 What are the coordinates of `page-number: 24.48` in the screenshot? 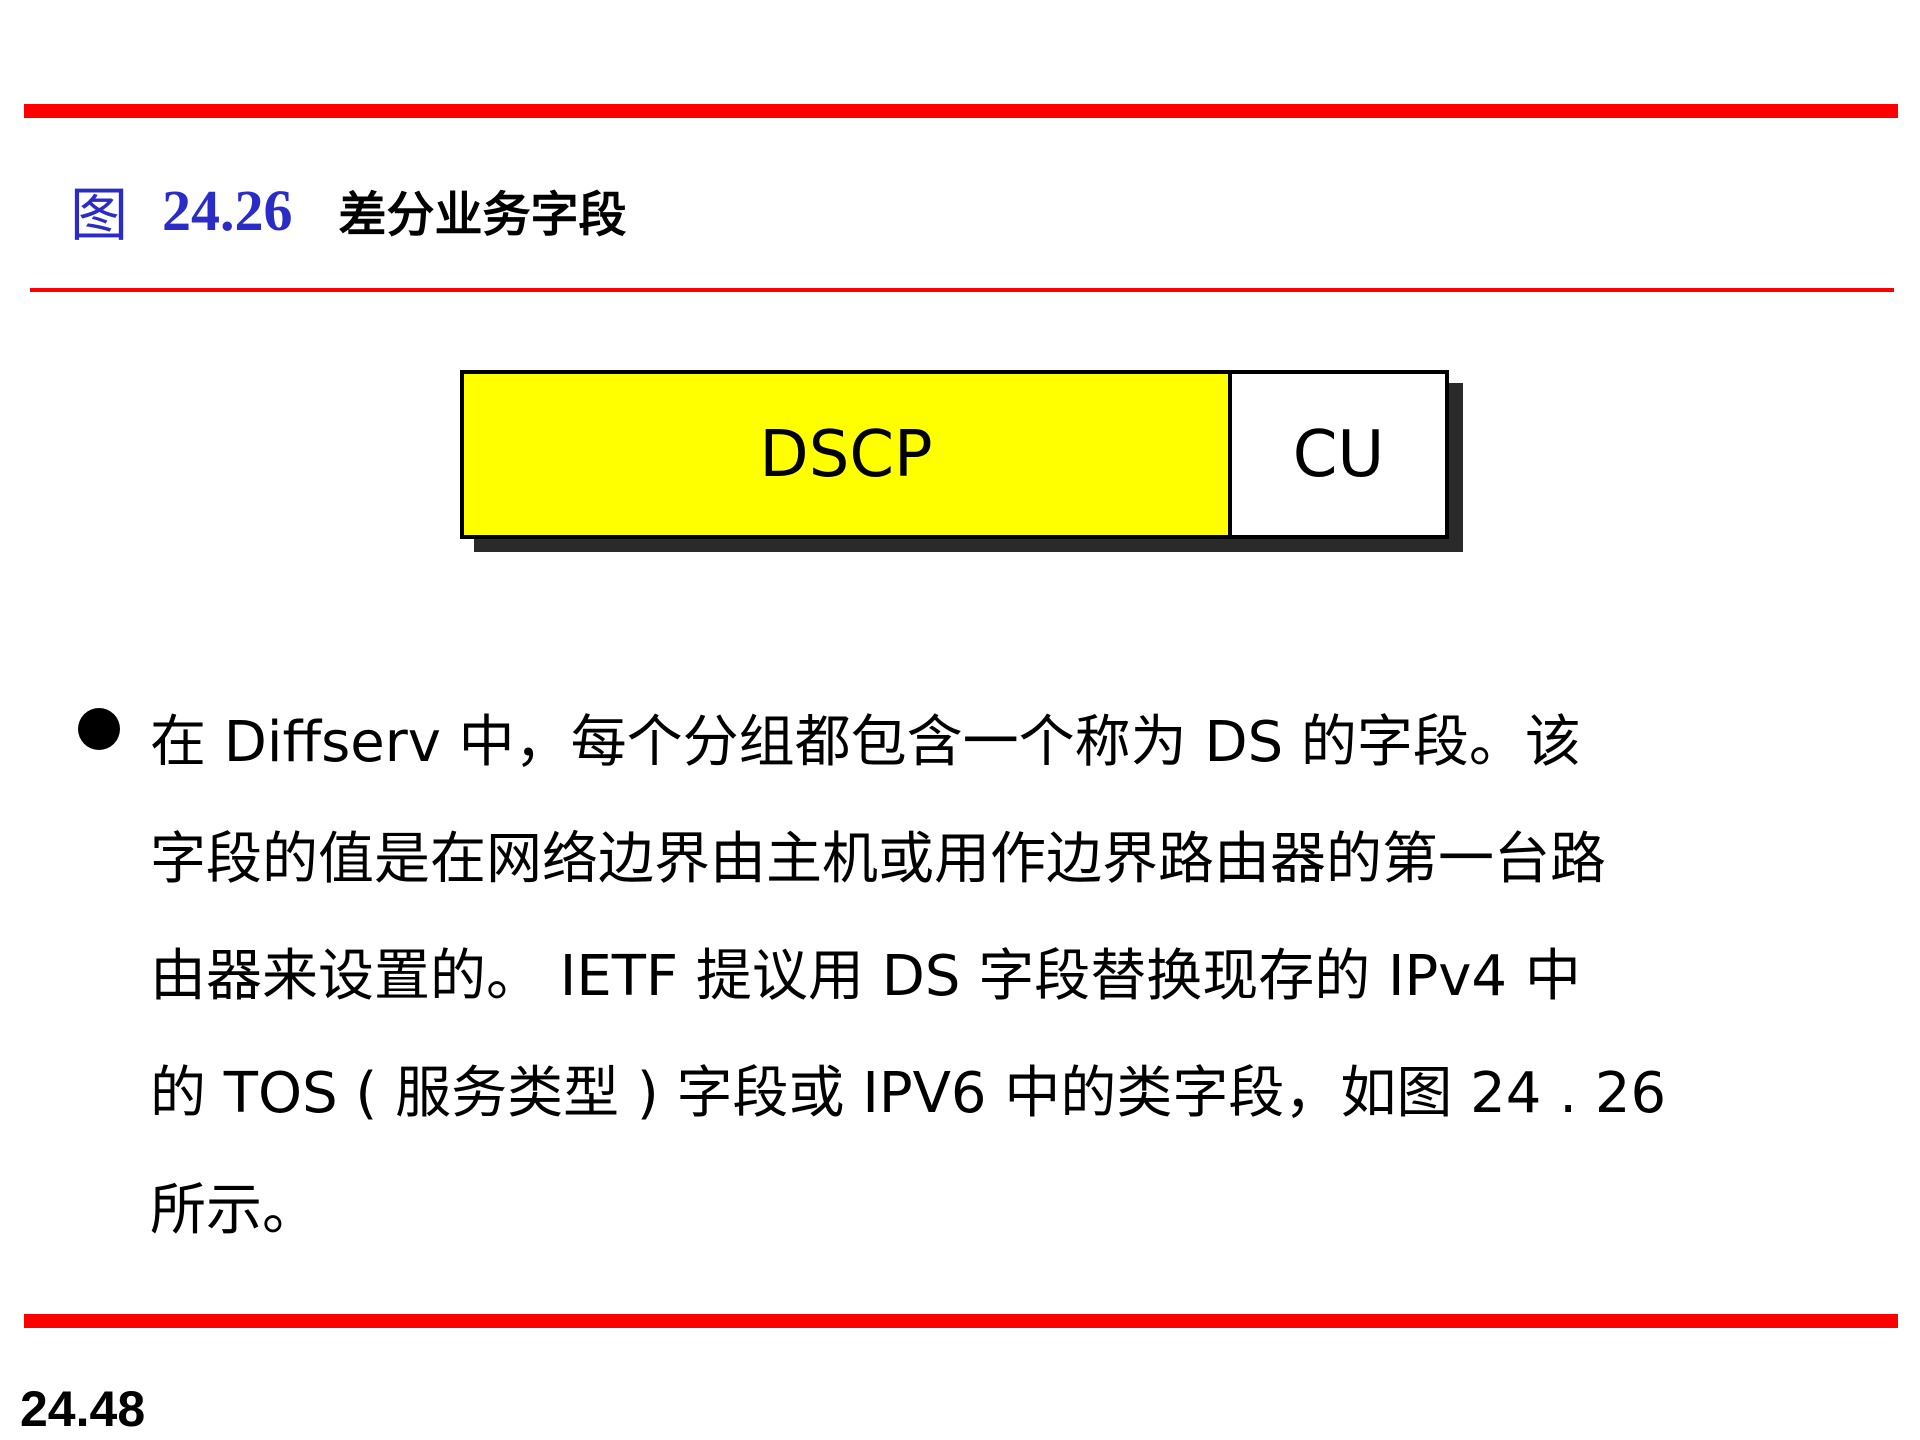 It's located at (83, 1409).